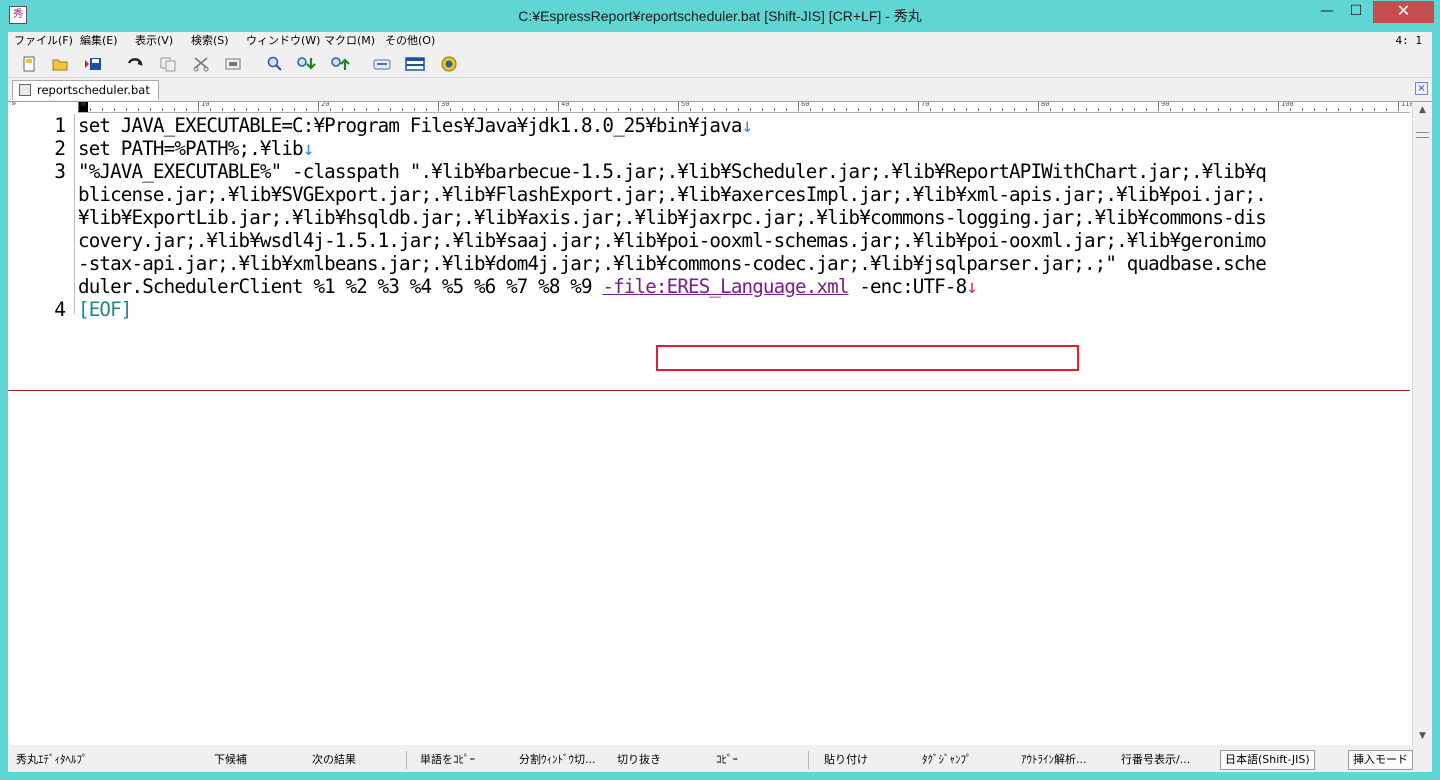 This screenshot has height=780, width=1440. What do you see at coordinates (60, 64) in the screenshot?
I see `open-folder-icon` at bounding box center [60, 64].